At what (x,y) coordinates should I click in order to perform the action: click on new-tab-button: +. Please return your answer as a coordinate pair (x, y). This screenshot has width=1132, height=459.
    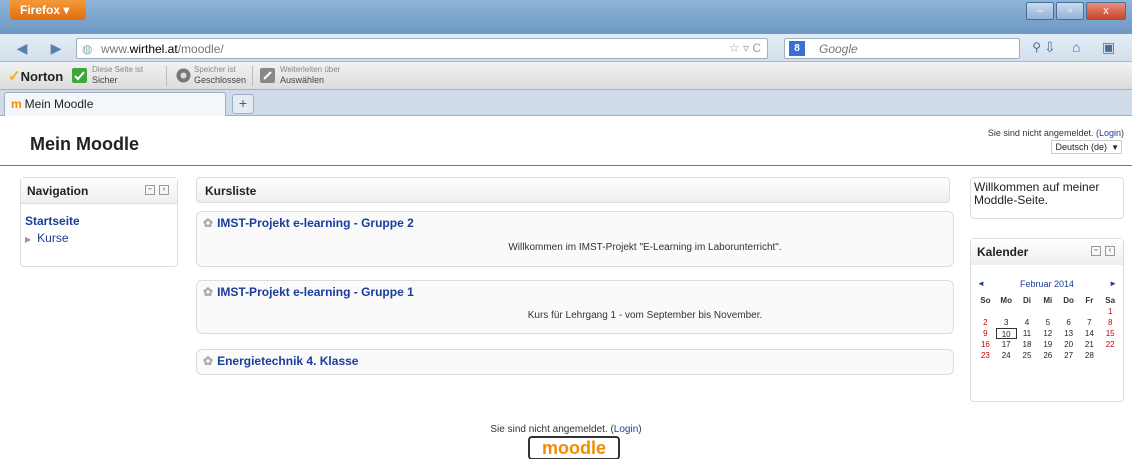
    Looking at the image, I should click on (243, 104).